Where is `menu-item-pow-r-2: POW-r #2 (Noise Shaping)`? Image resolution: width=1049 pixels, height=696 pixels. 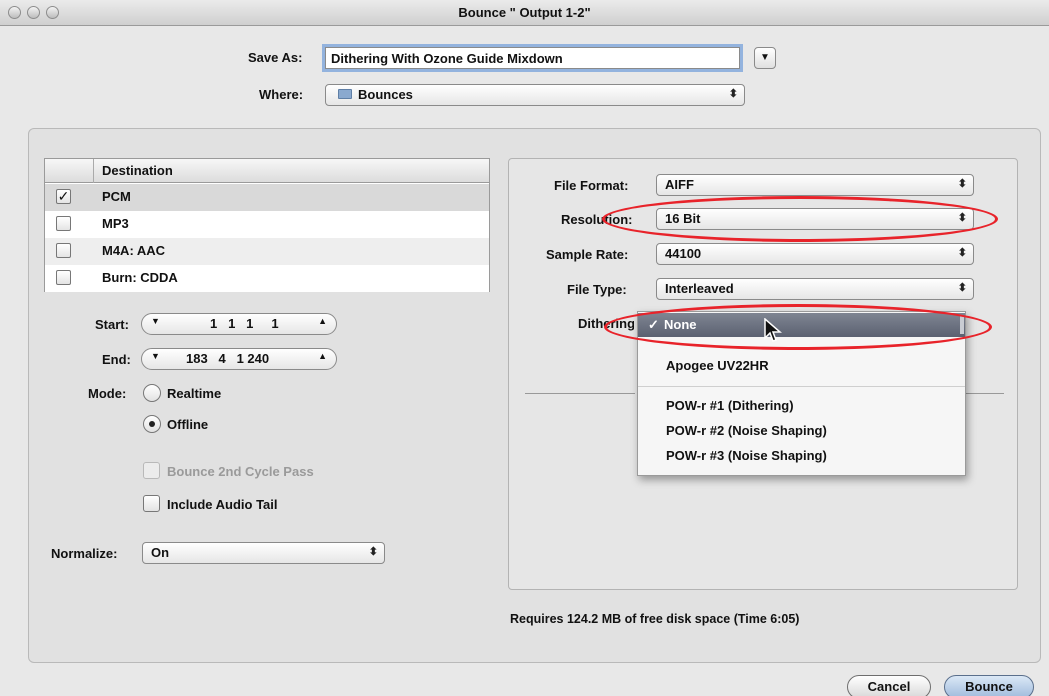 menu-item-pow-r-2: POW-r #2 (Noise Shaping) is located at coordinates (801, 431).